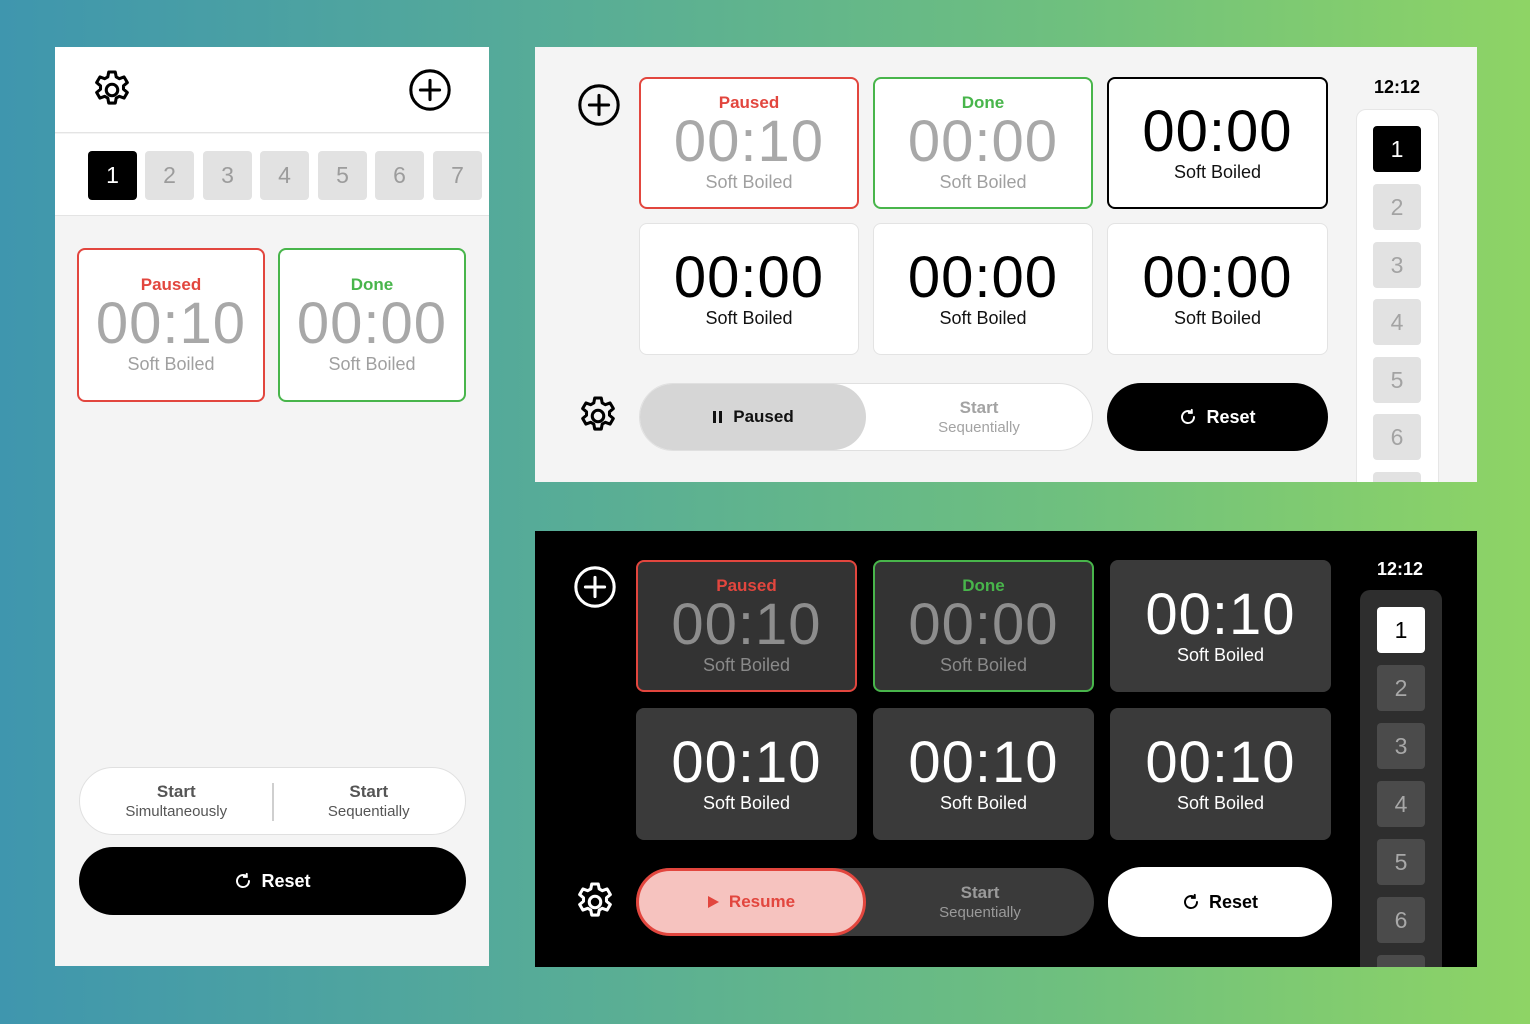  Describe the element at coordinates (762, 901) in the screenshot. I see `resume-label: Resume` at that location.